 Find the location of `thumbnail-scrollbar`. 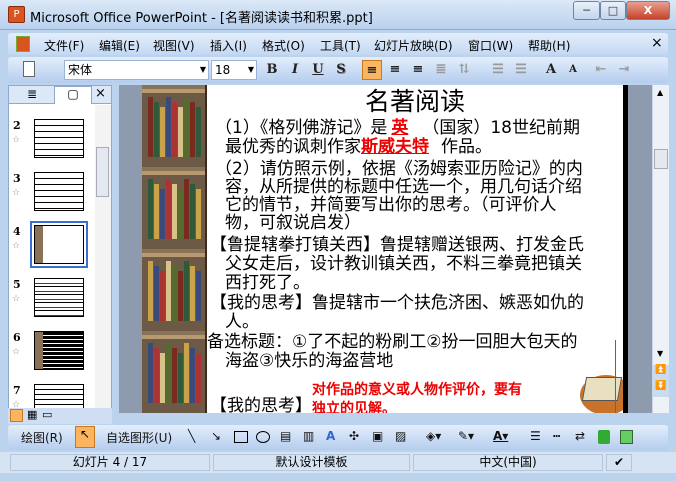

thumbnail-scrollbar is located at coordinates (103, 257).